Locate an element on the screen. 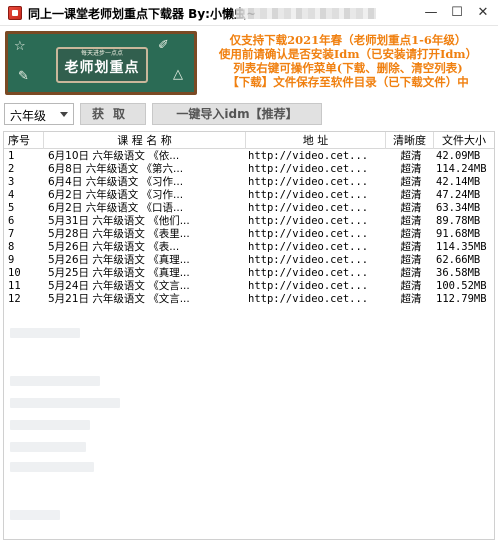  title-bar: 同上一课堂老师划重点下载器 By:小懒虫~ — ☐ ✕ is located at coordinates (249, 13).